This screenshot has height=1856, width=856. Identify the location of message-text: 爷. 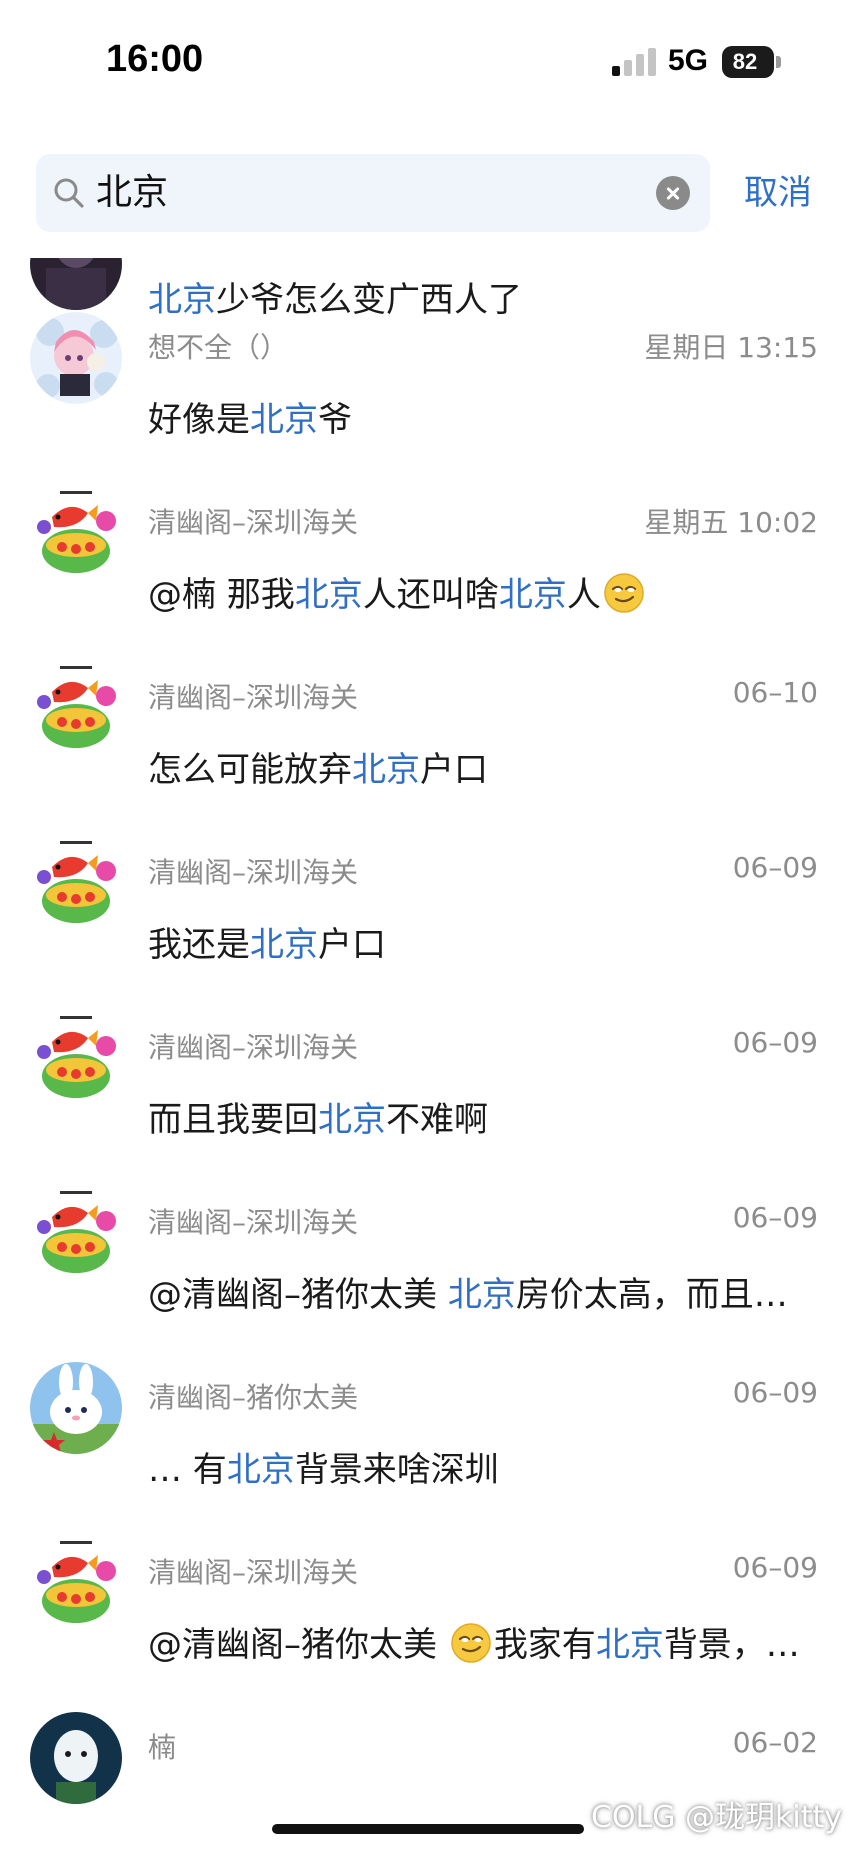
(335, 420).